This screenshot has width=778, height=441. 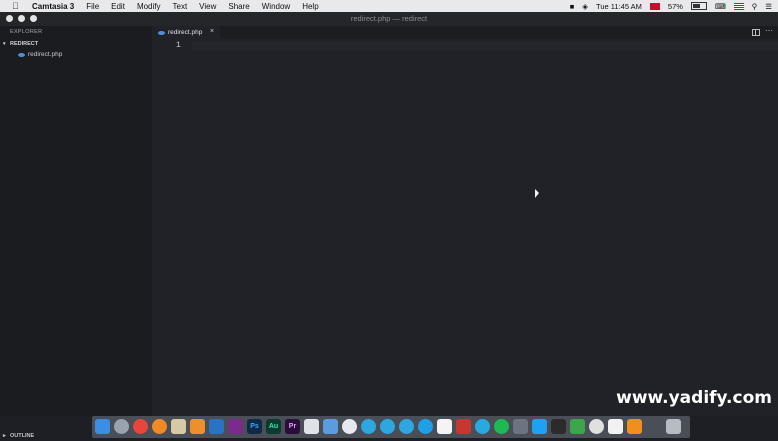 I want to click on watermark: www.yadify.com, so click(x=694, y=398).